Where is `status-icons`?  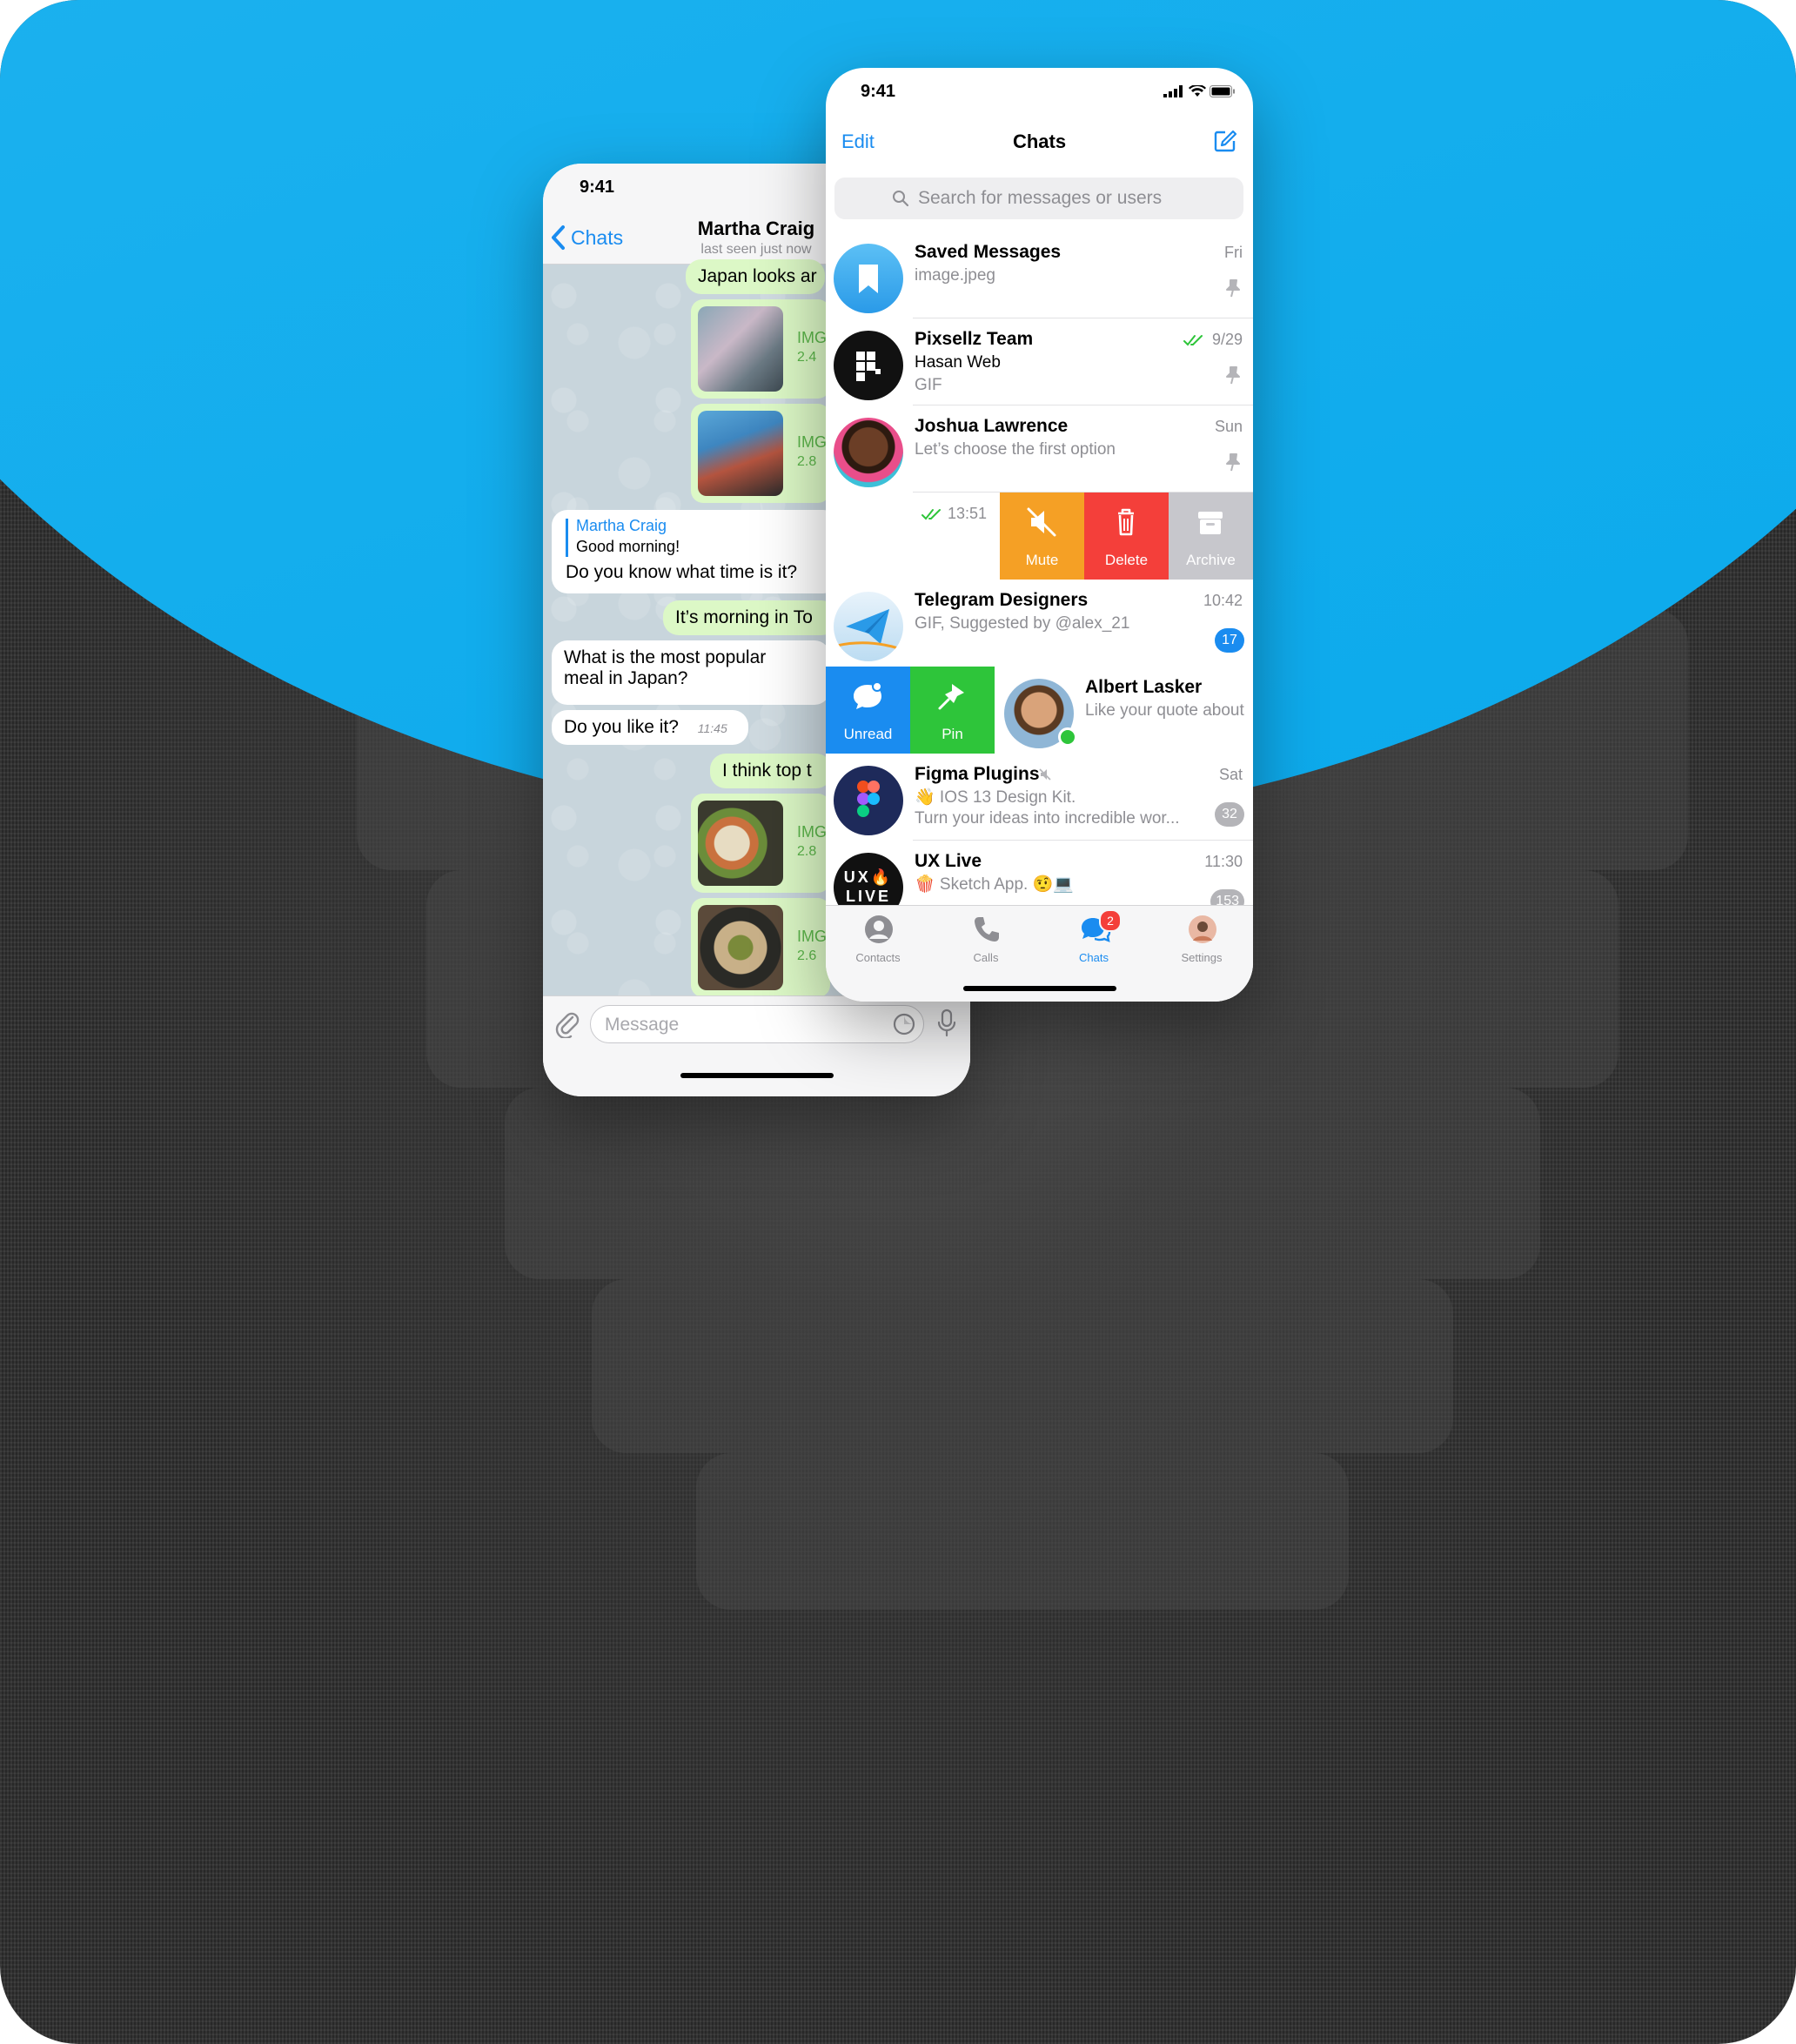
status-icons is located at coordinates (1199, 93).